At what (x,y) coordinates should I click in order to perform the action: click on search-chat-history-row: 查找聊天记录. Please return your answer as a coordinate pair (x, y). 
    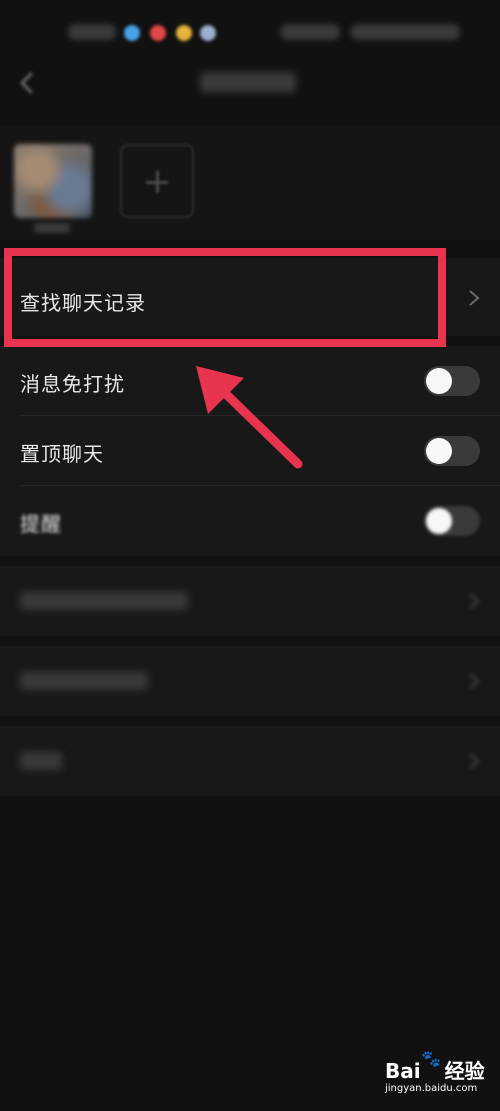
    Looking at the image, I should click on (250, 297).